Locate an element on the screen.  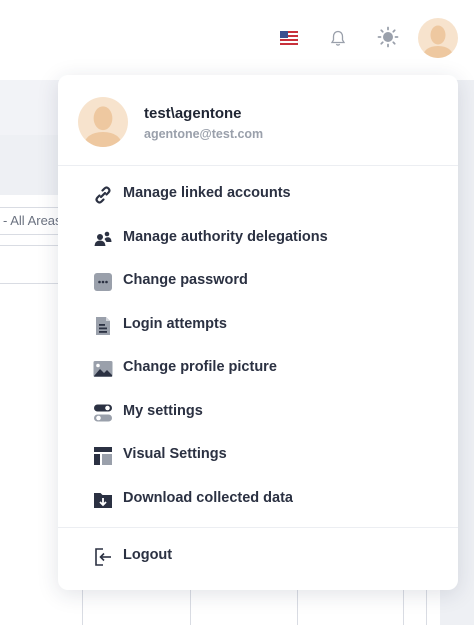
toggles-icon is located at coordinates (103, 413).